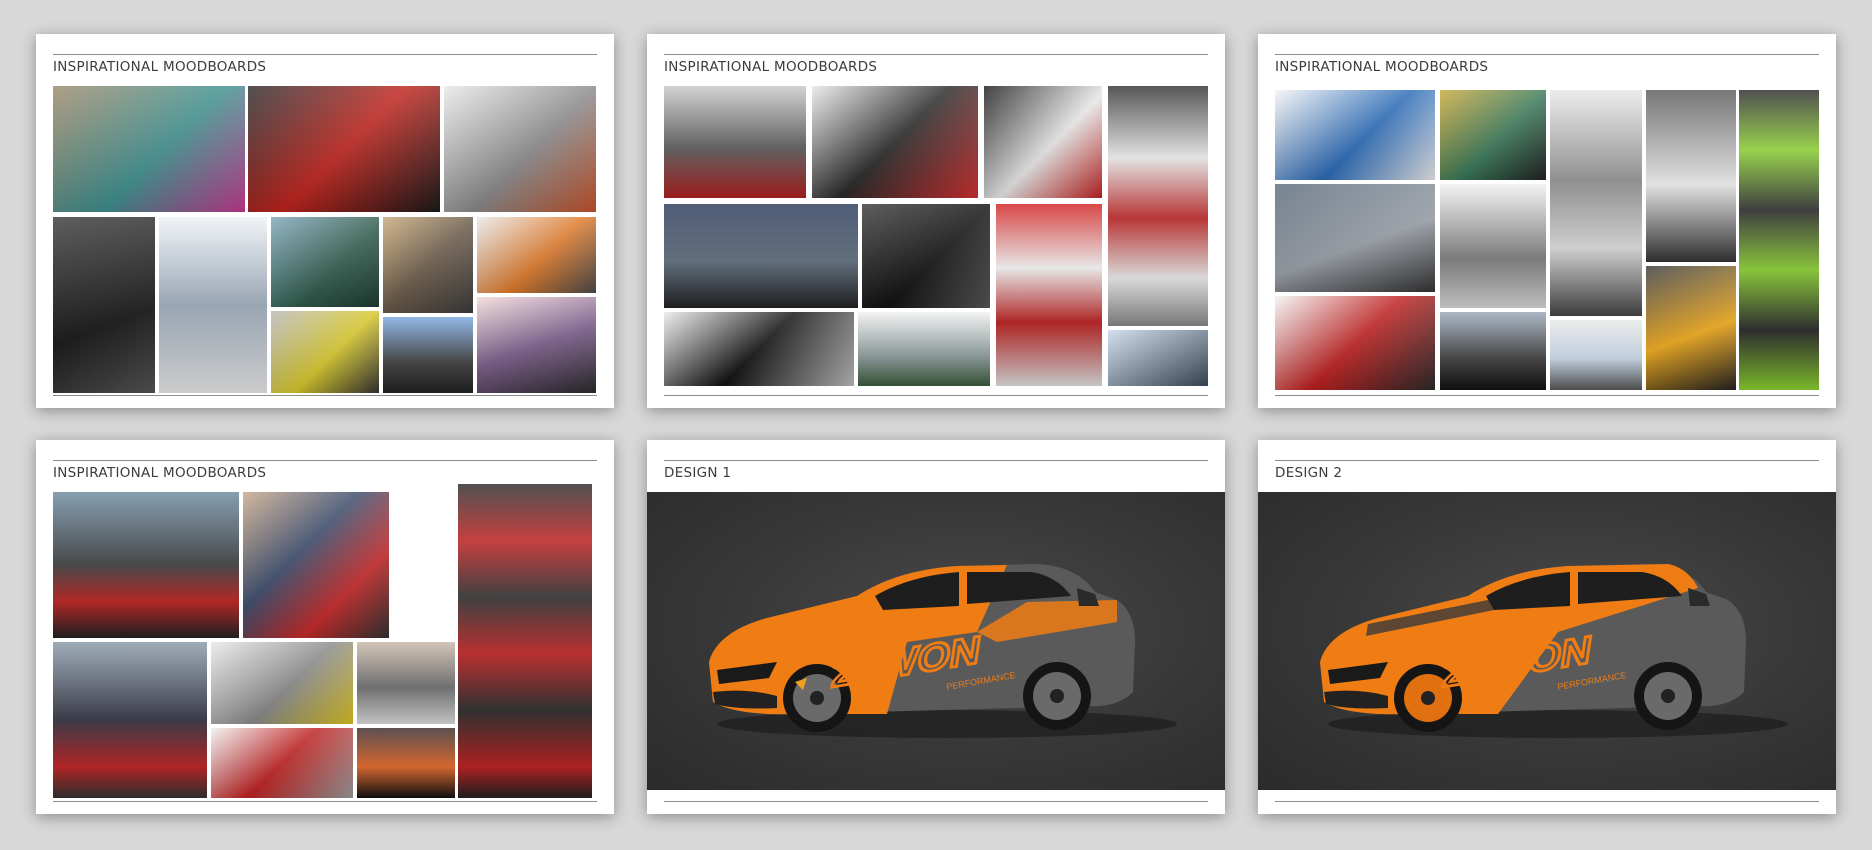 Image resolution: width=1872 pixels, height=850 pixels. Describe the element at coordinates (698, 473) in the screenshot. I see `slide-title: DESIGN 1` at that location.